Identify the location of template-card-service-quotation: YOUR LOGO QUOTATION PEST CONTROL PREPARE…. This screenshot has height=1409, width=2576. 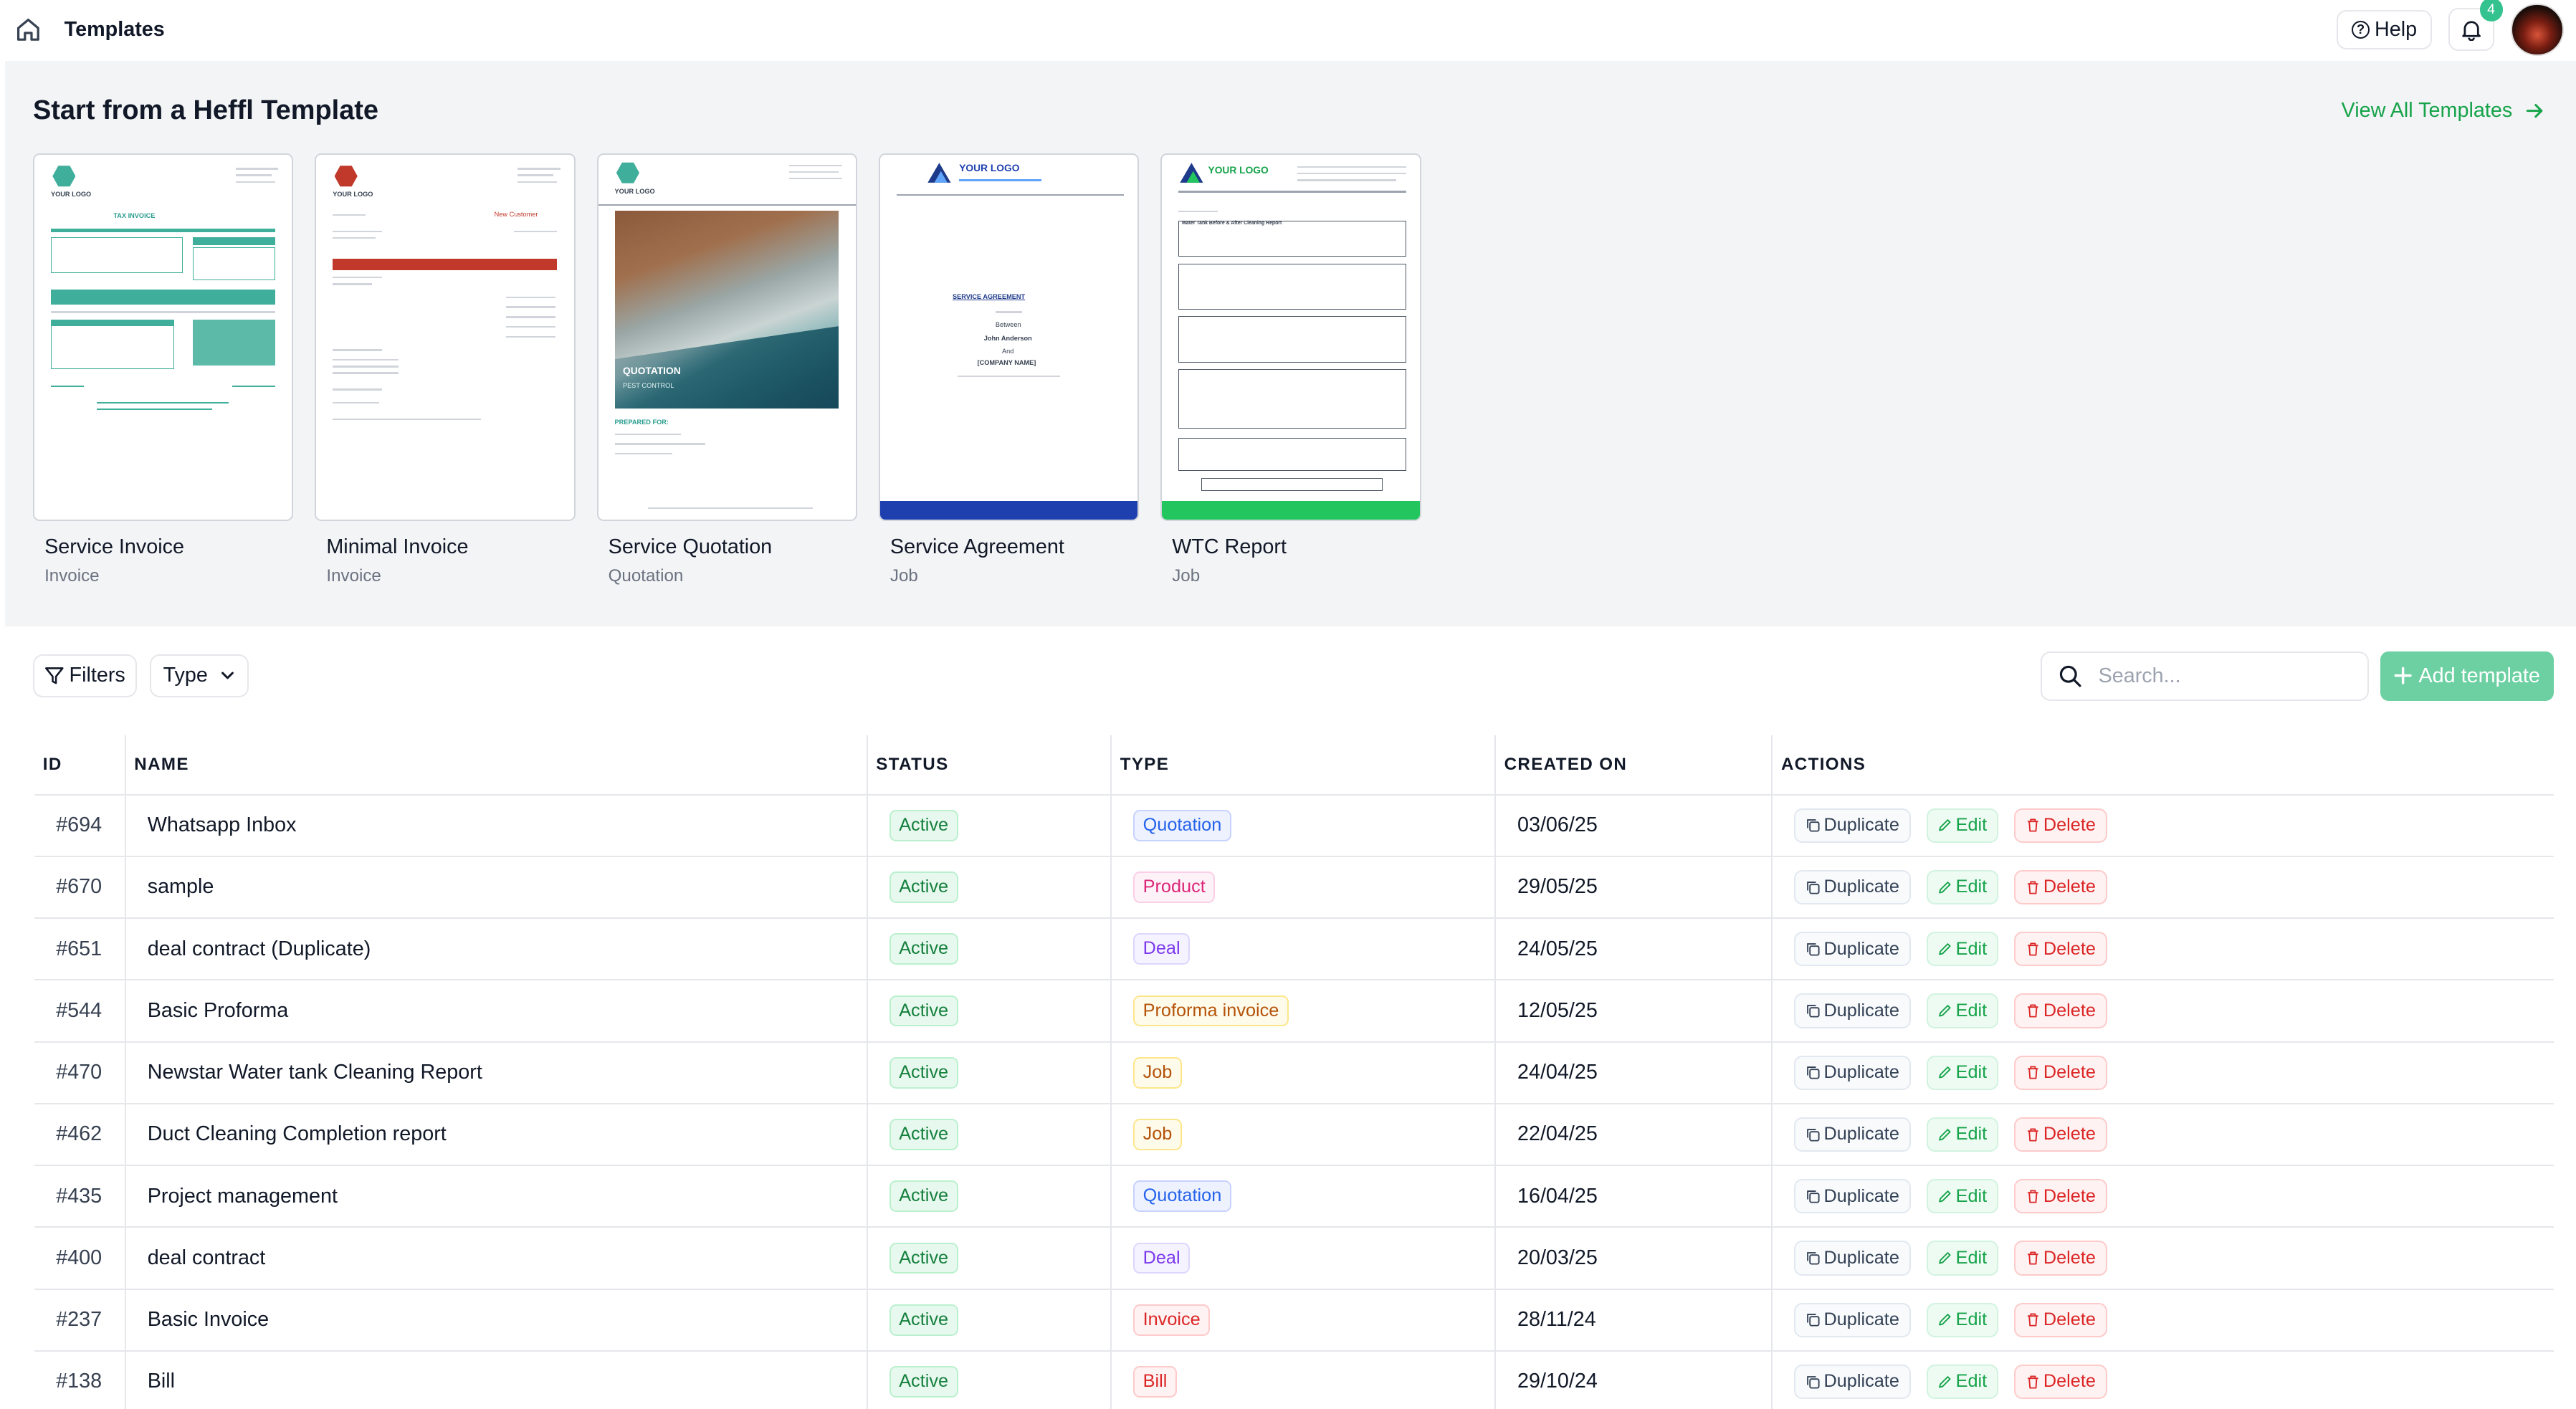
(726, 369).